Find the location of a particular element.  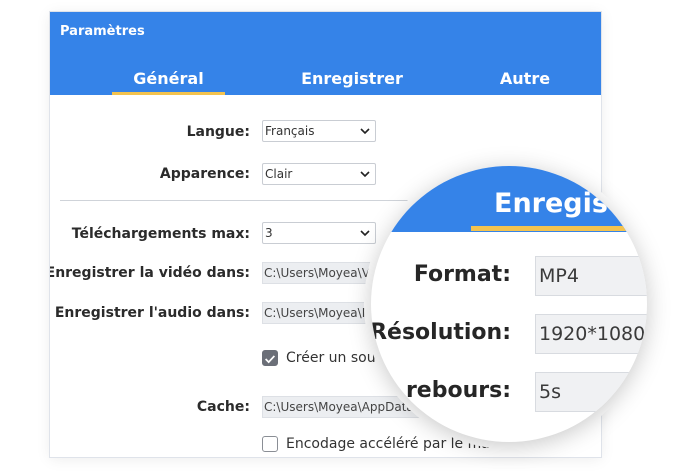

video-dir-label: Enregistrer la vidéo dans: is located at coordinates (150, 273).